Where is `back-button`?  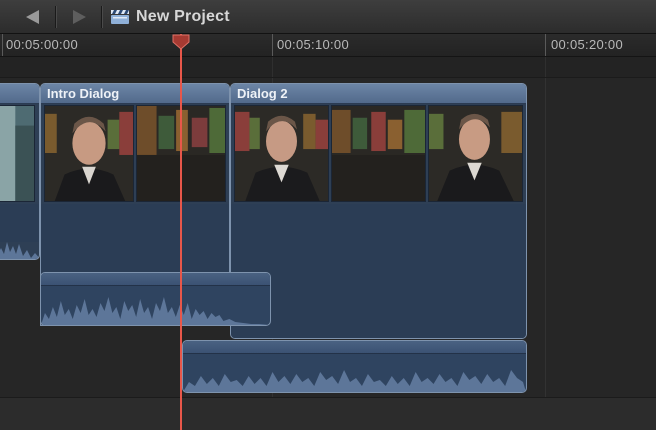 back-button is located at coordinates (33, 17).